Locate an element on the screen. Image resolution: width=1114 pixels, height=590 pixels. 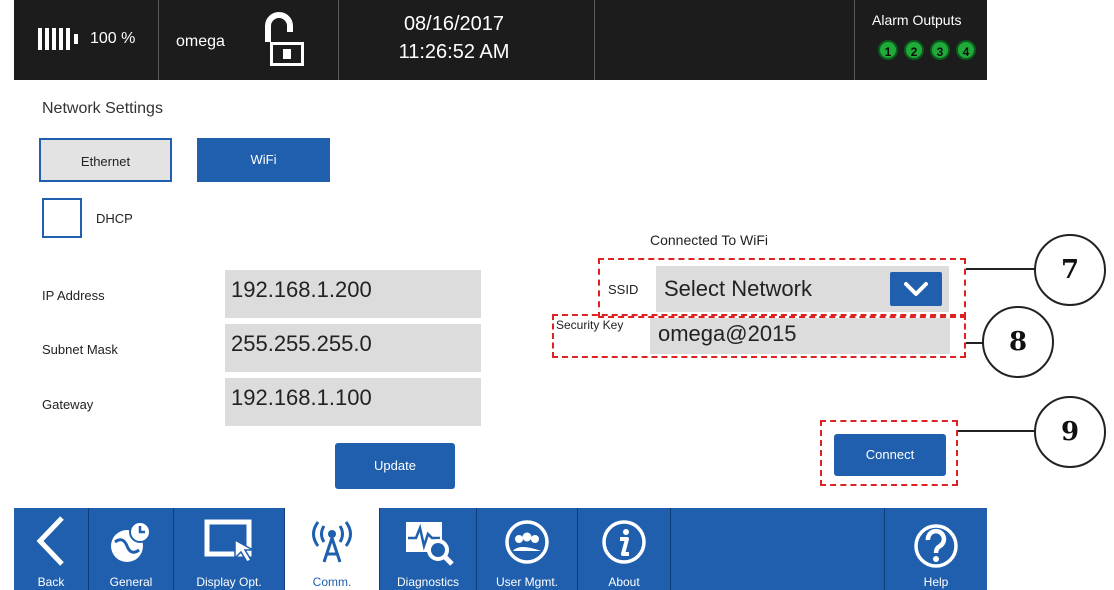
antenna-icon is located at coordinates (332, 542).